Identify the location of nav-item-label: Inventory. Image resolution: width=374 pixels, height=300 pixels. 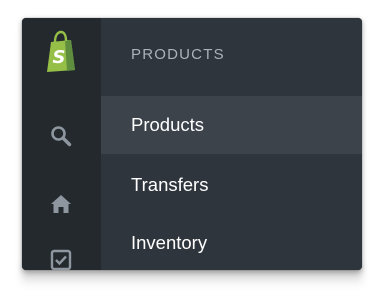
(169, 242).